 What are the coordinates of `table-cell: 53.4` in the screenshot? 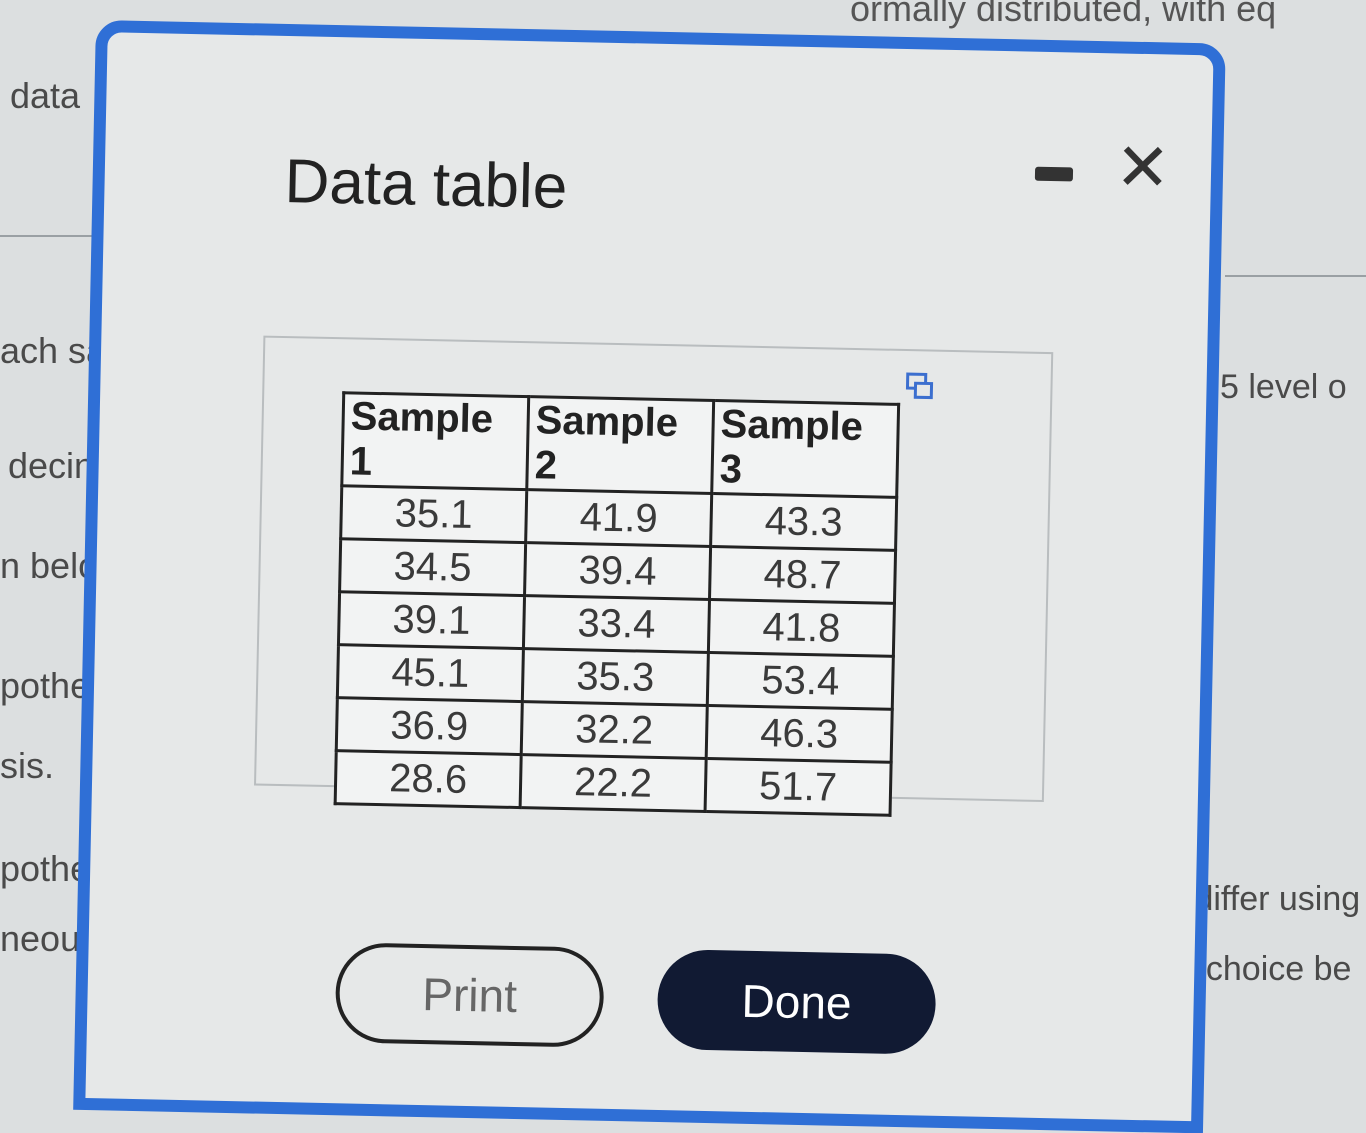 It's located at (800, 681).